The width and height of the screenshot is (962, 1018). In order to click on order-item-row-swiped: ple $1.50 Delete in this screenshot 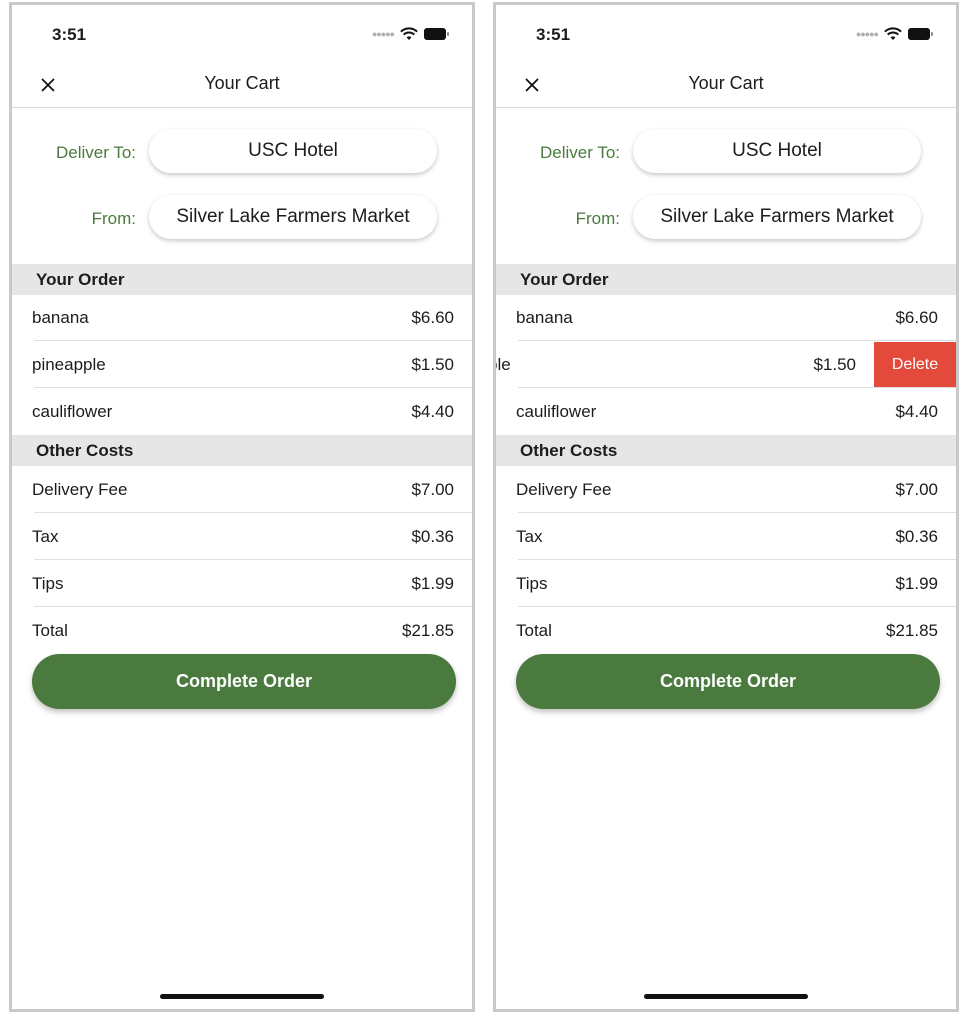, I will do `click(726, 365)`.